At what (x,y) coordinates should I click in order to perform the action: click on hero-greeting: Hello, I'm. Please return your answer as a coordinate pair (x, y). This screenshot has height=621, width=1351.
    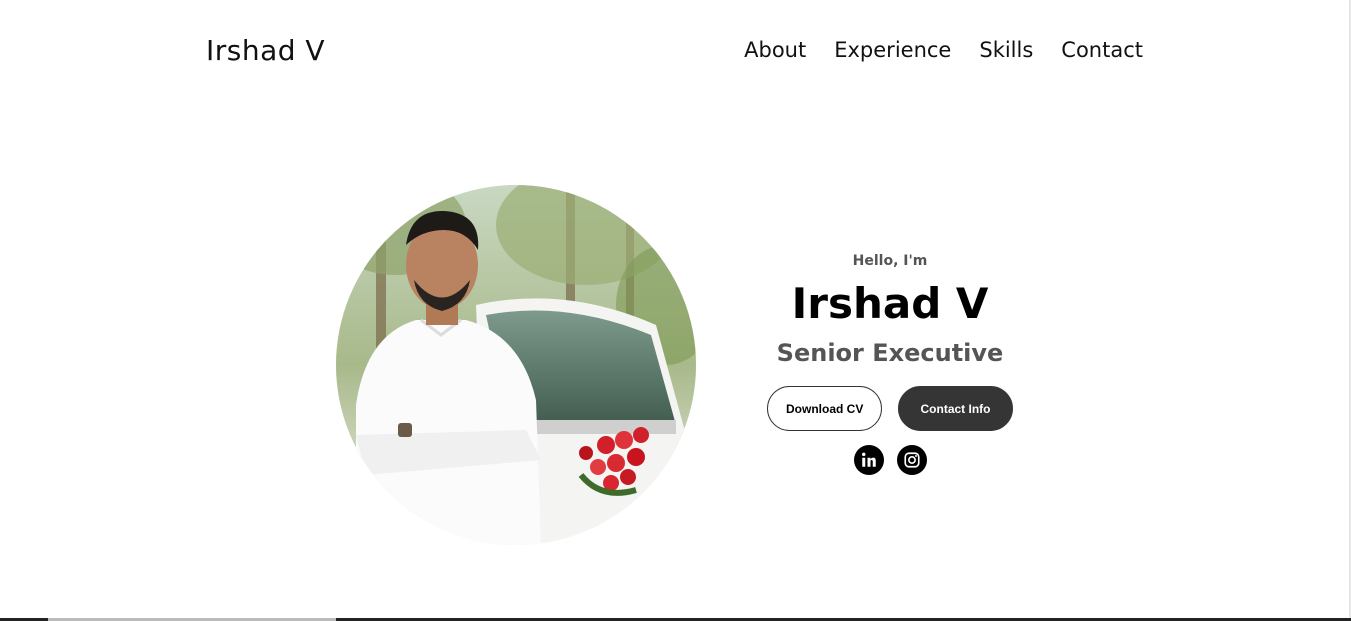
    Looking at the image, I should click on (890, 261).